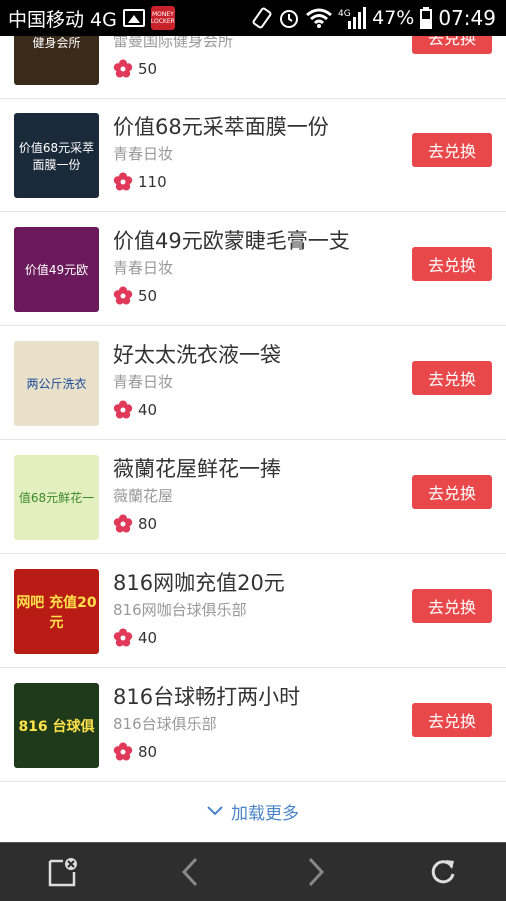 The width and height of the screenshot is (506, 901). What do you see at coordinates (253, 611) in the screenshot?
I see `list-item: 网吧 充值20元 816网咖充值20元 816网咖台球俱乐部 40 去兑换` at bounding box center [253, 611].